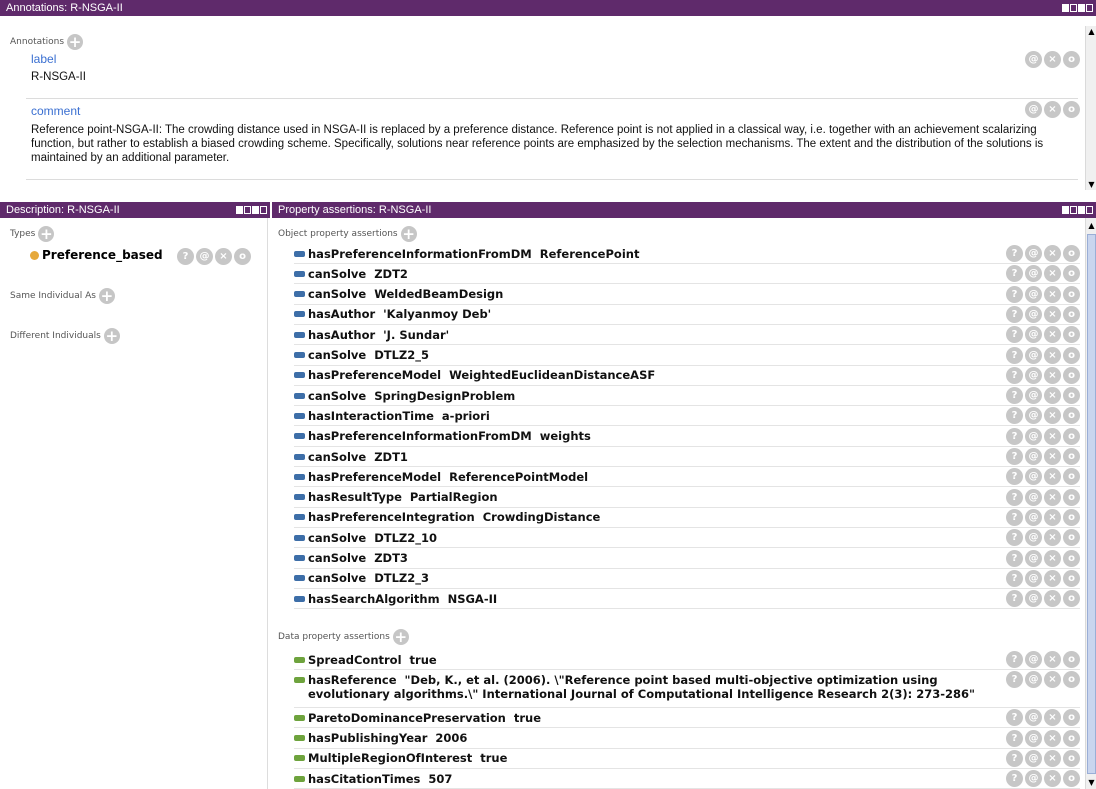 This screenshot has height=789, width=1096. Describe the element at coordinates (1091, 782) in the screenshot. I see `scroll-down-icon: ▼` at that location.